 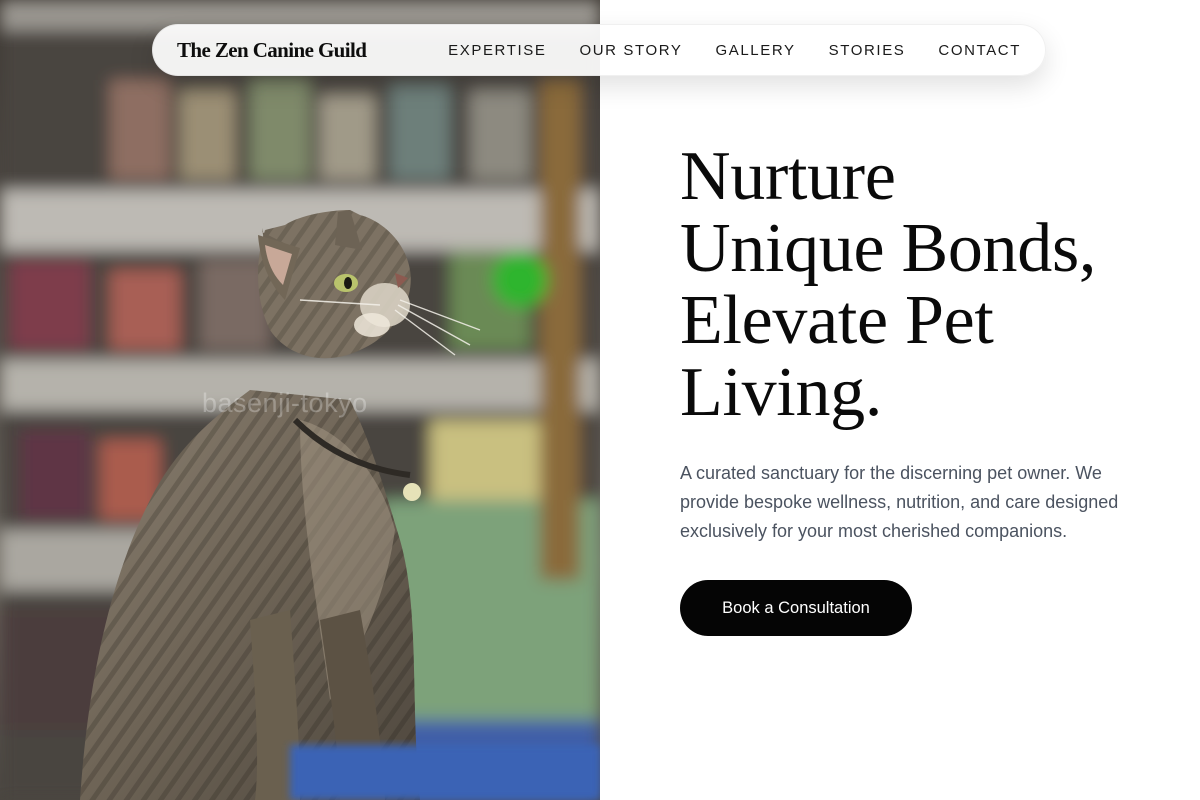 I want to click on headline-line-1: Nurture, so click(x=788, y=176).